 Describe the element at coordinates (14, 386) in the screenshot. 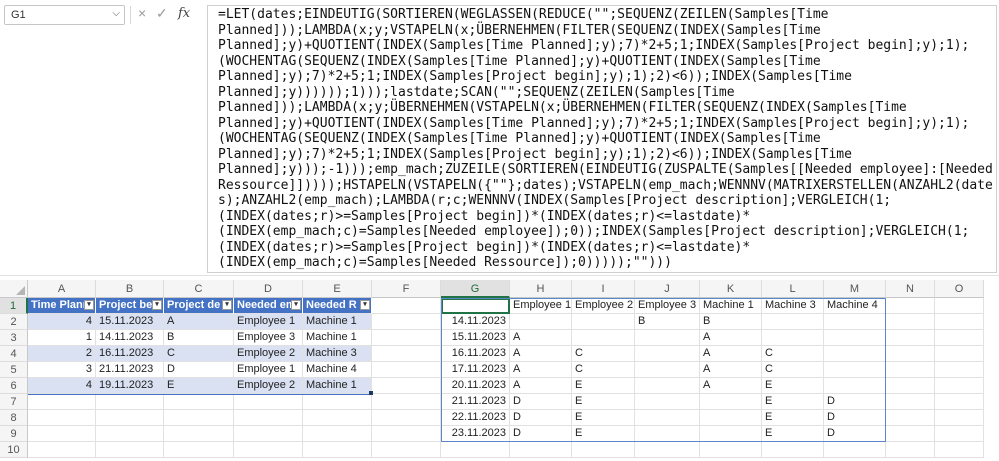

I see `row-header-6: 6` at that location.